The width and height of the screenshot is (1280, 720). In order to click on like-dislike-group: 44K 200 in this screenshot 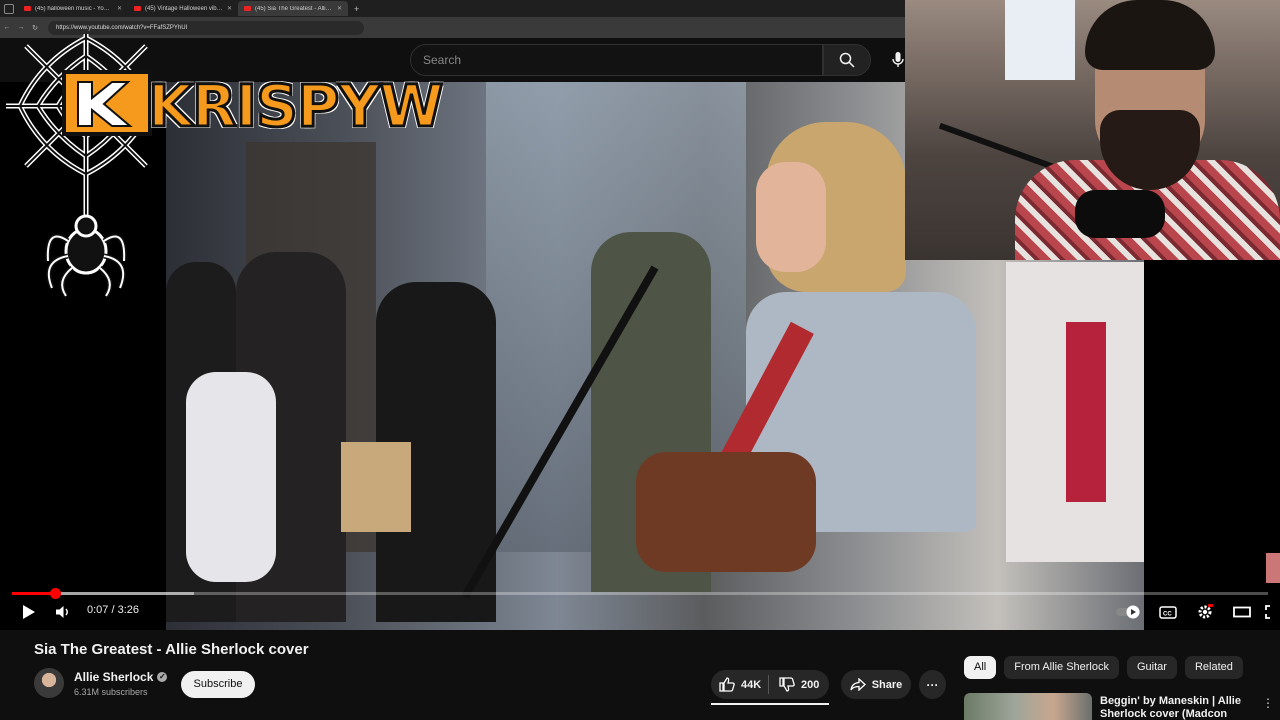, I will do `click(770, 684)`.